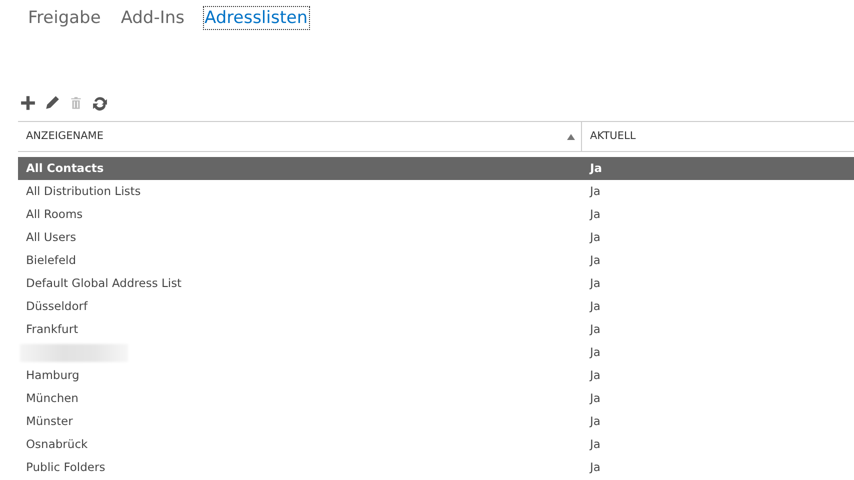 The height and width of the screenshot is (480, 854). What do you see at coordinates (436, 284) in the screenshot?
I see `table-row: Default Global Address List Ja` at bounding box center [436, 284].